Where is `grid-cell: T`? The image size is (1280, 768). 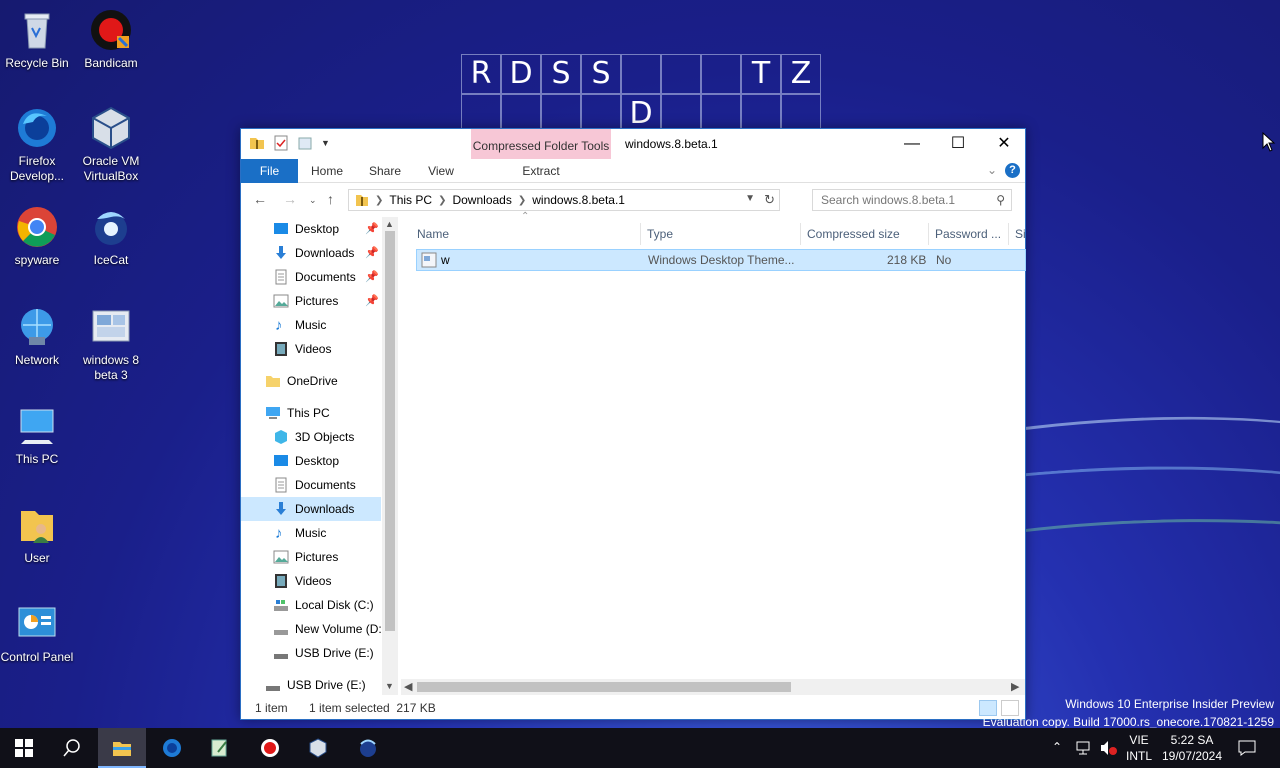
grid-cell: T is located at coordinates (761, 74).